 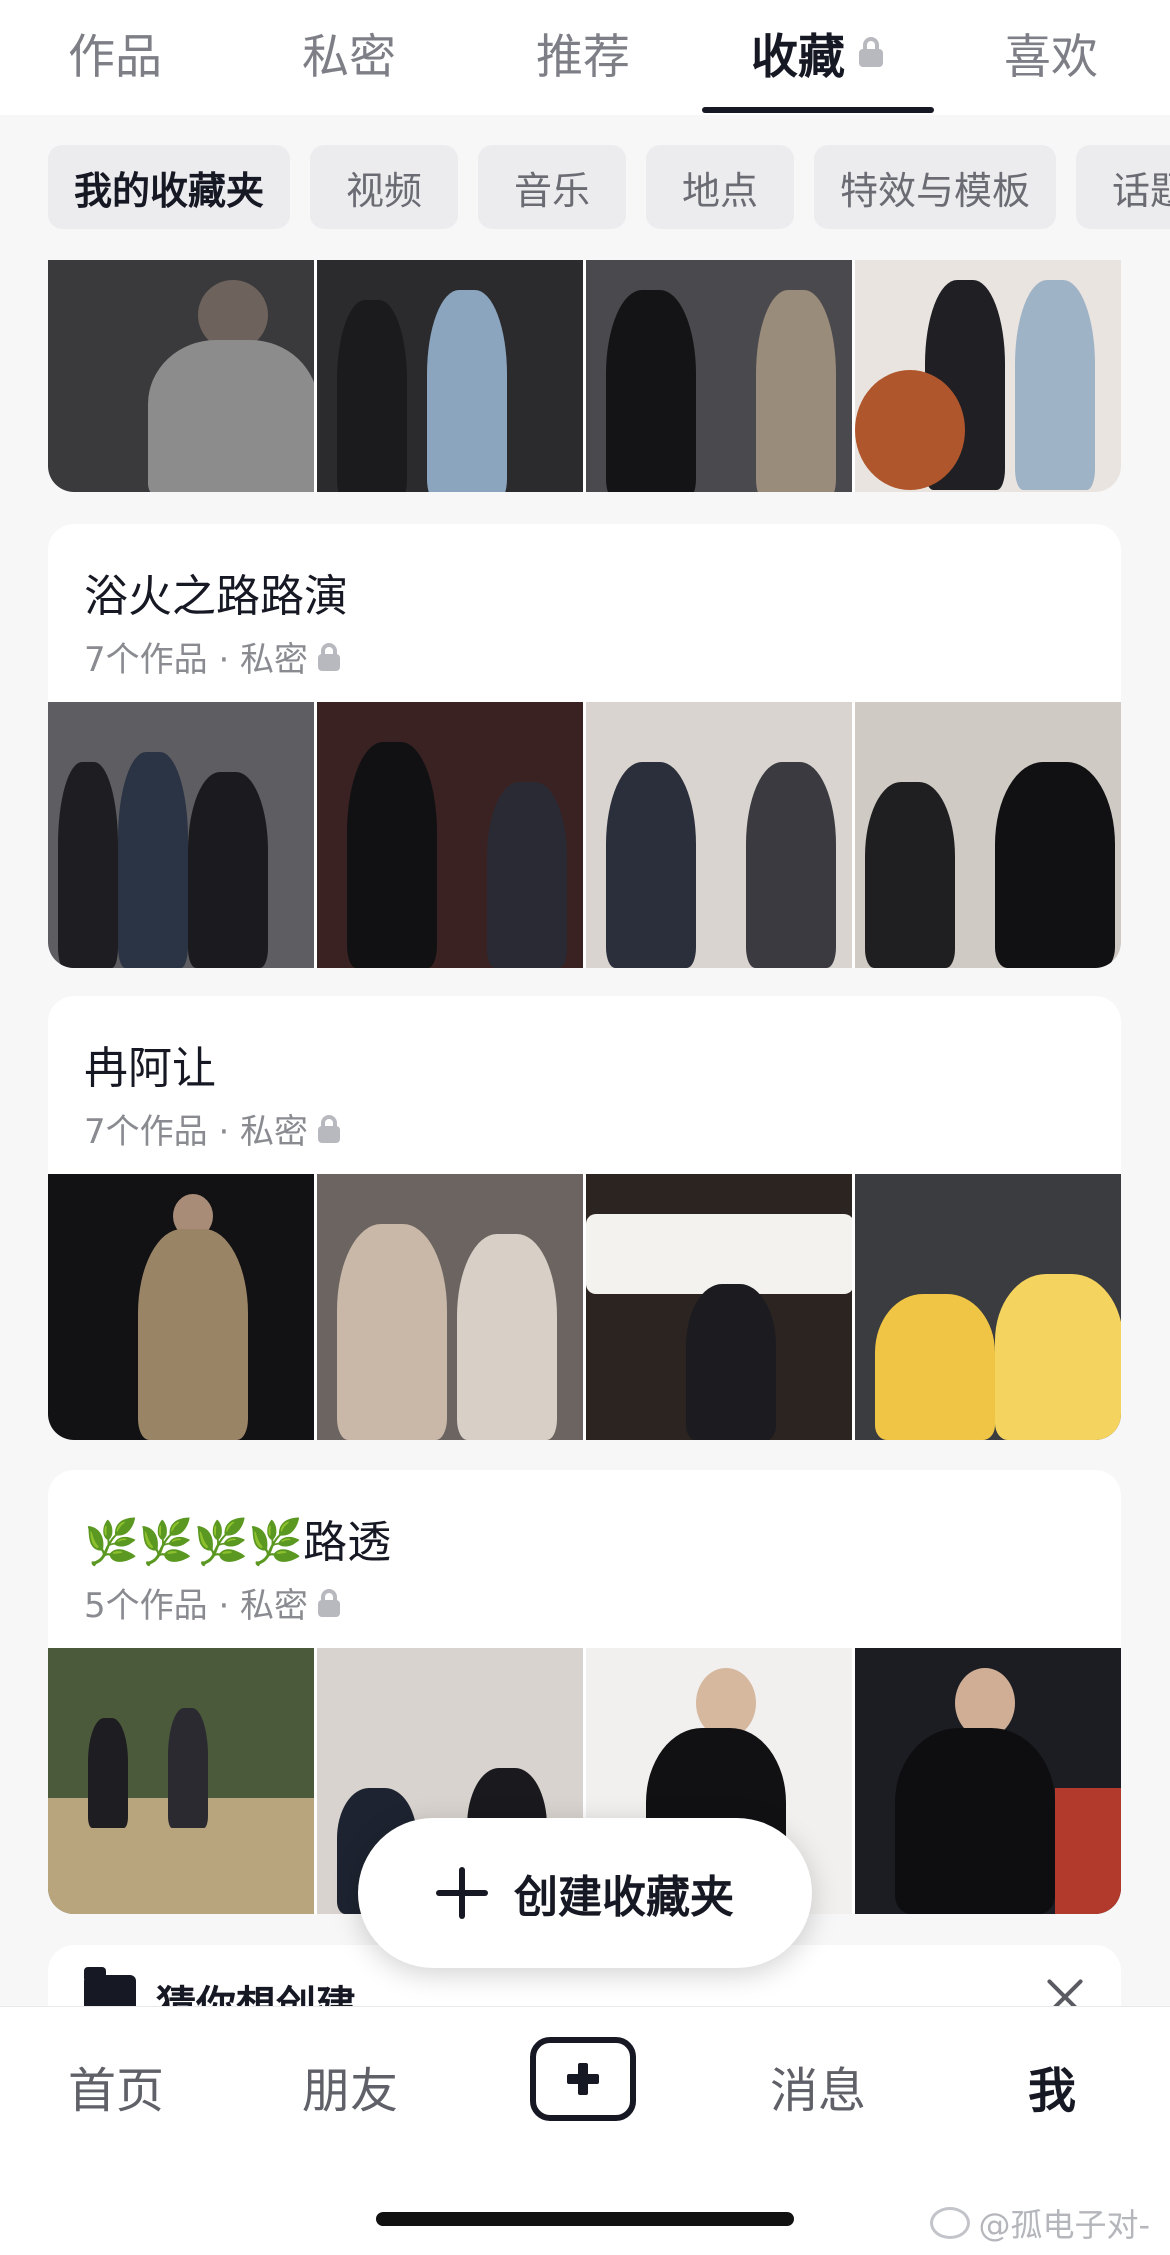 What do you see at coordinates (462, 1893) in the screenshot?
I see `plus-icon` at bounding box center [462, 1893].